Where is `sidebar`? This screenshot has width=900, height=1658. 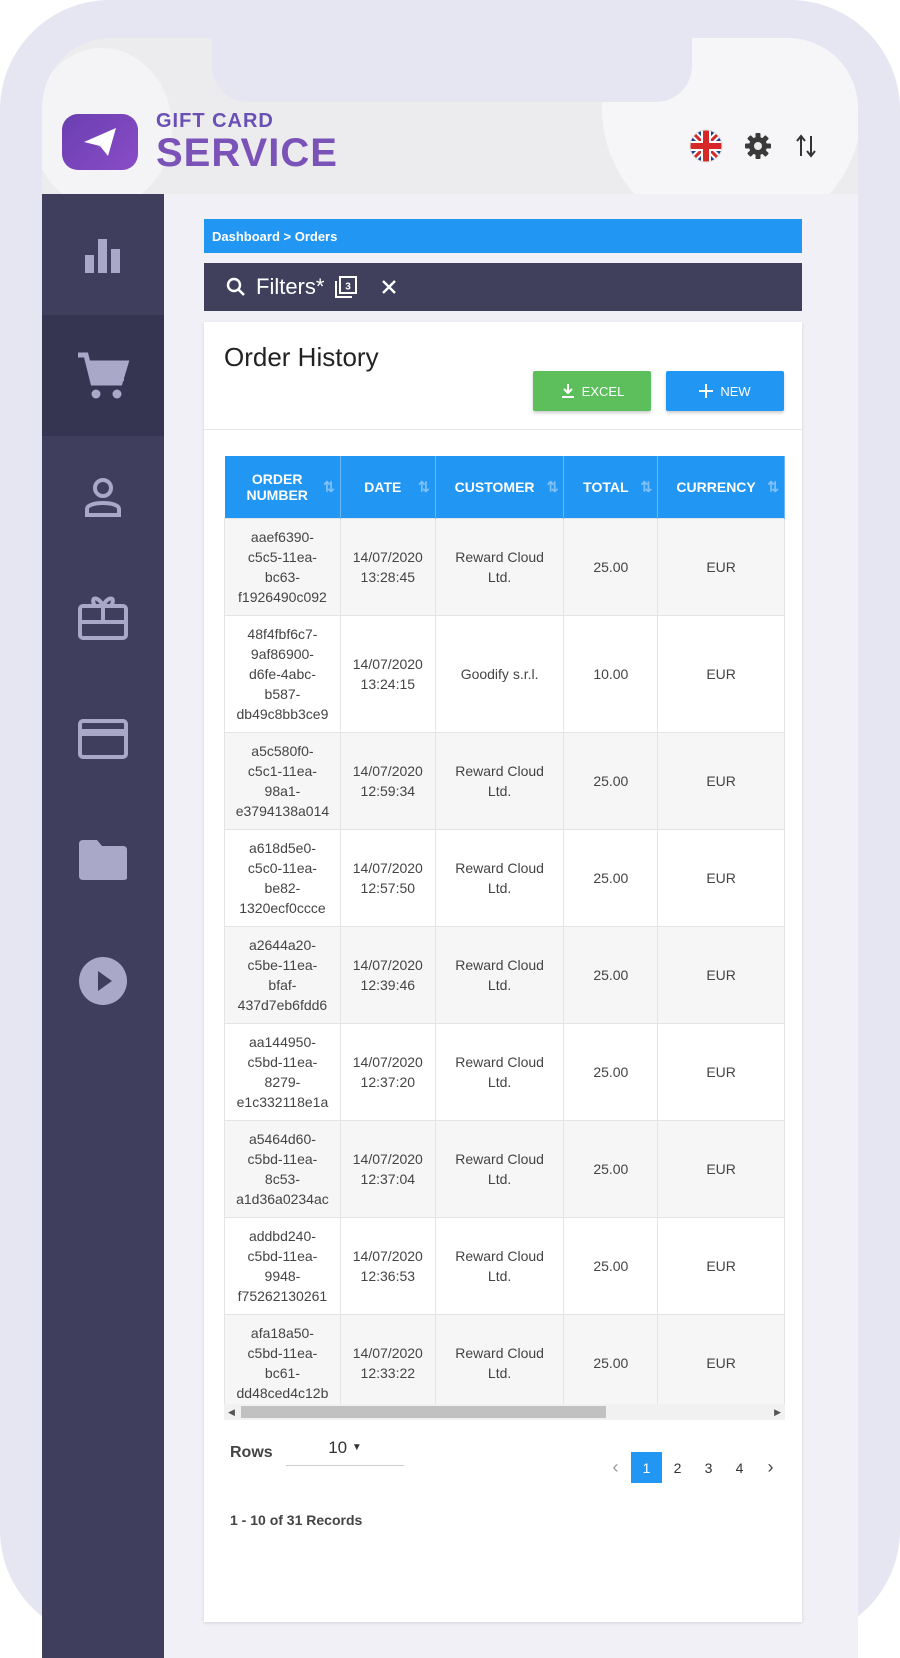 sidebar is located at coordinates (103, 926).